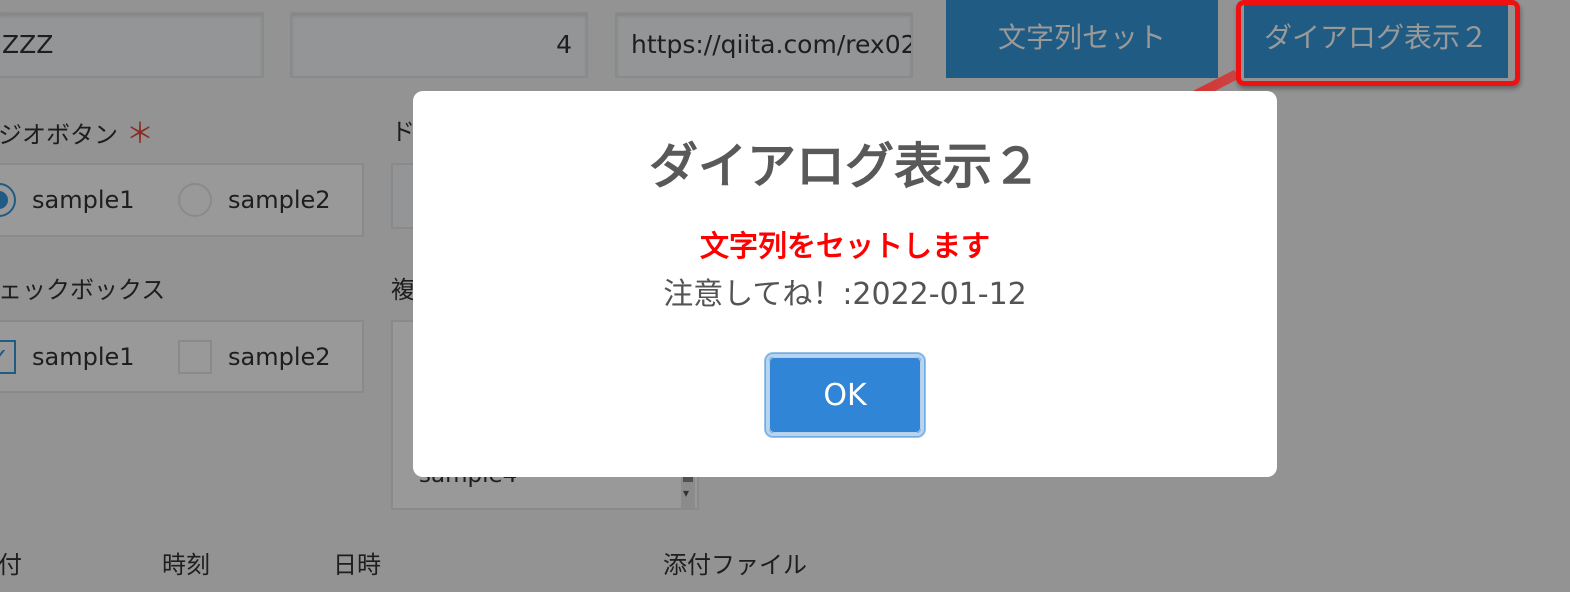 Image resolution: width=1570 pixels, height=592 pixels. Describe the element at coordinates (844, 166) in the screenshot. I see `dialog-title: ダイアログ表示２` at that location.